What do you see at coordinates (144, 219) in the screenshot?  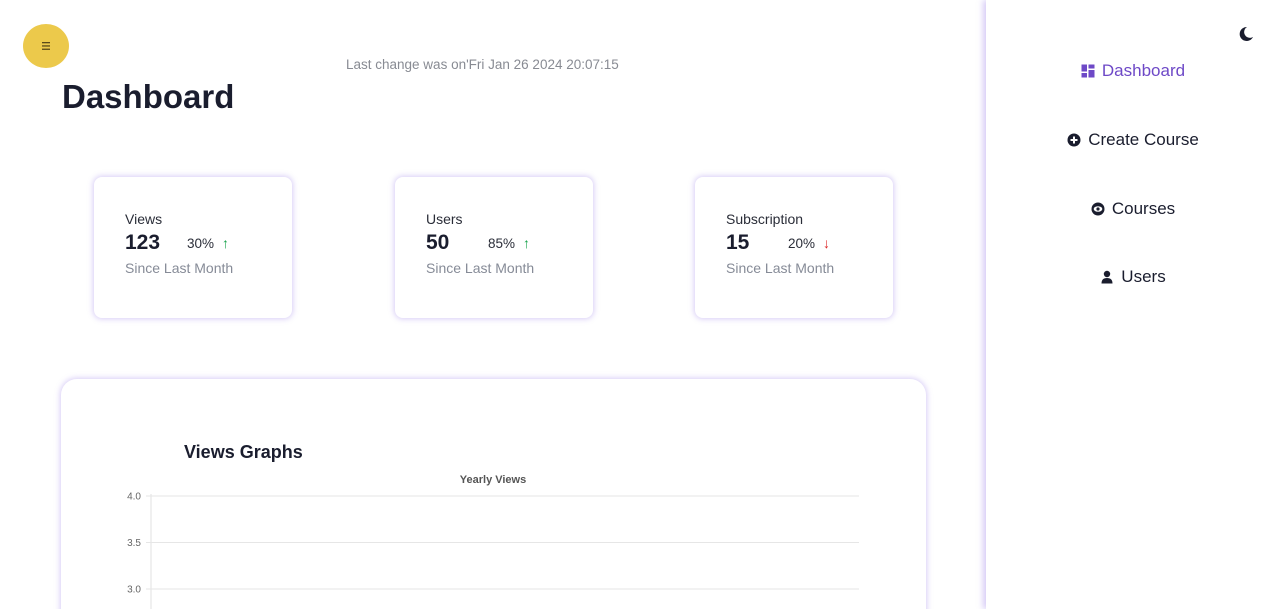 I see `stat-label: Views` at bounding box center [144, 219].